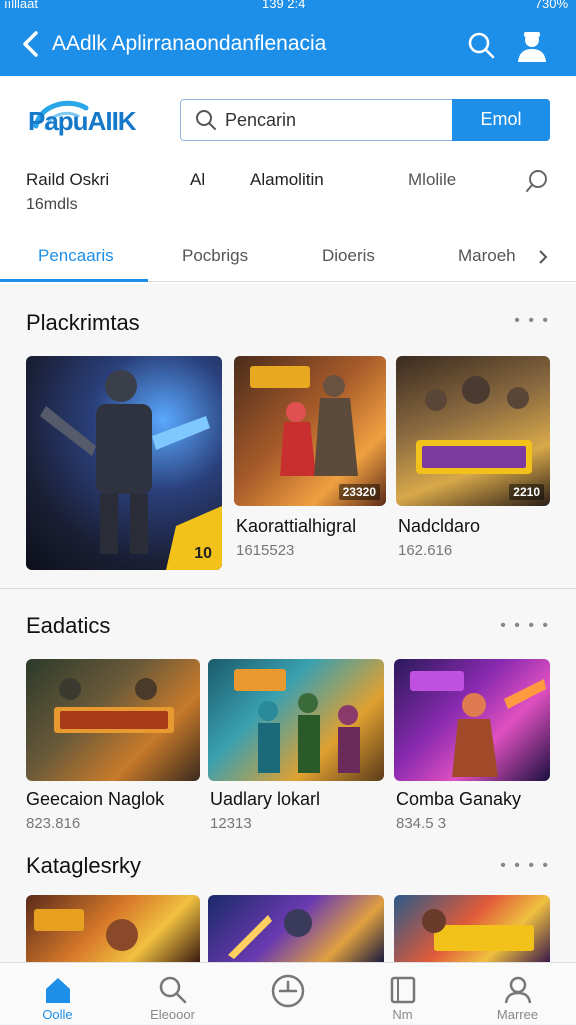  Describe the element at coordinates (532, 321) in the screenshot. I see `more-options-icon: • • •` at that location.